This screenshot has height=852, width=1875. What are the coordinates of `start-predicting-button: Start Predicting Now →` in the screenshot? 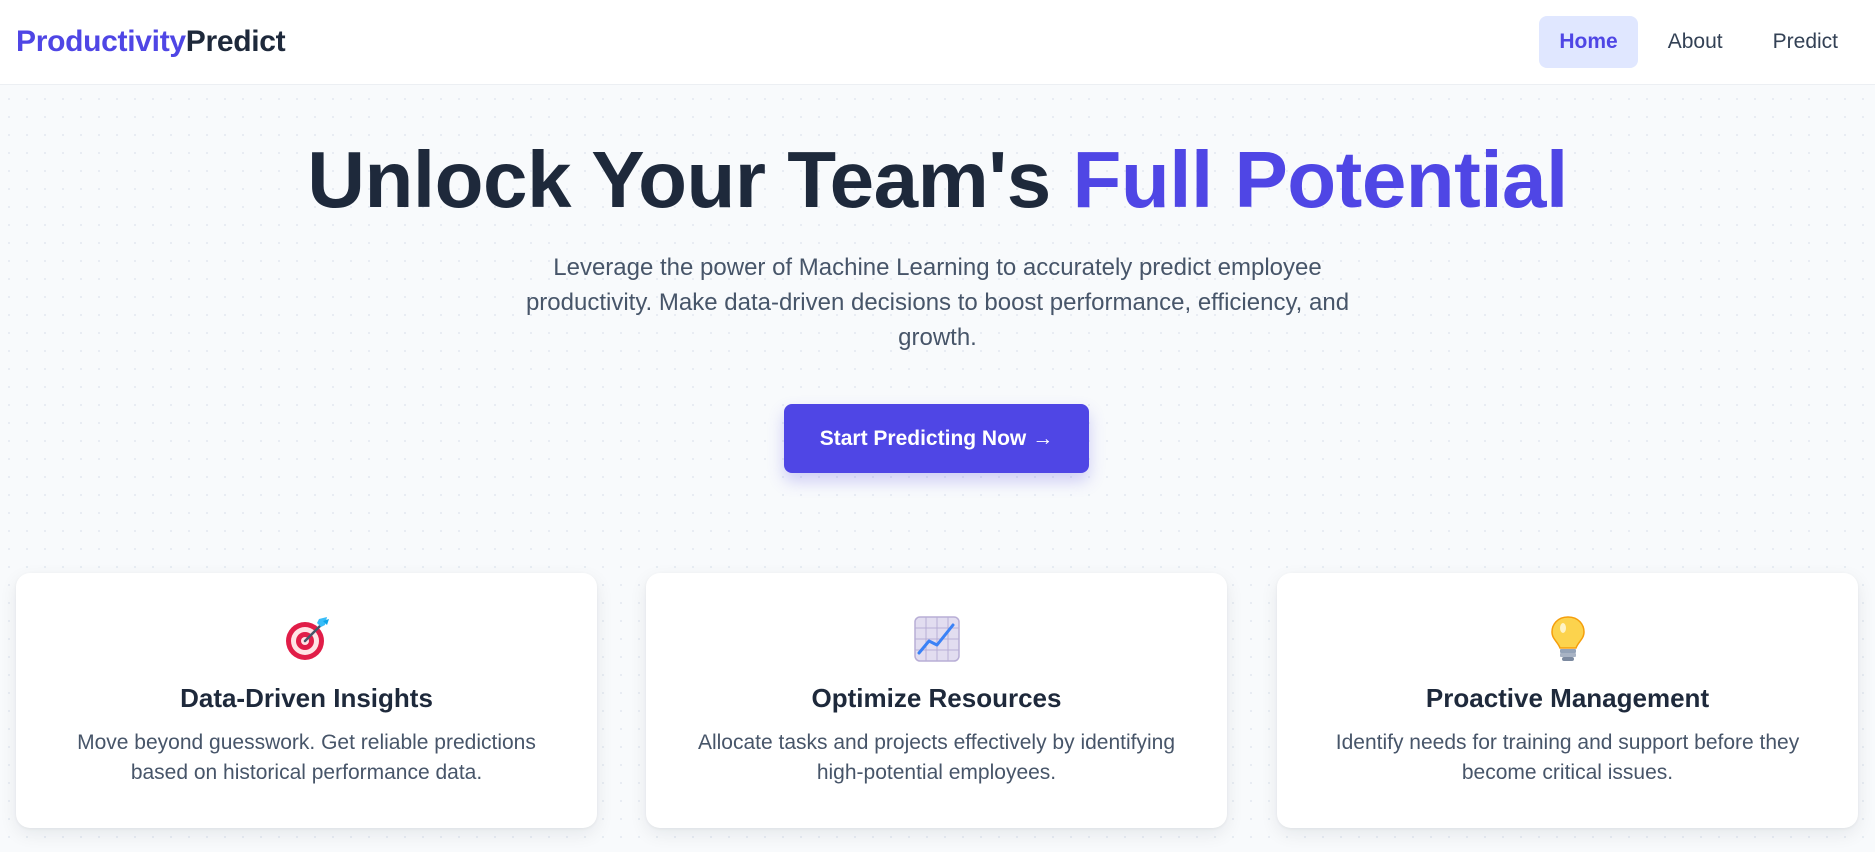 It's located at (936, 438).